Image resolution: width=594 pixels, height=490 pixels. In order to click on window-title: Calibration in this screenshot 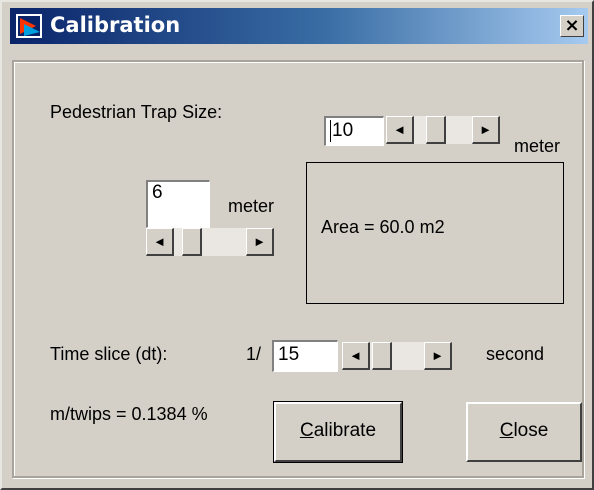, I will do `click(115, 25)`.